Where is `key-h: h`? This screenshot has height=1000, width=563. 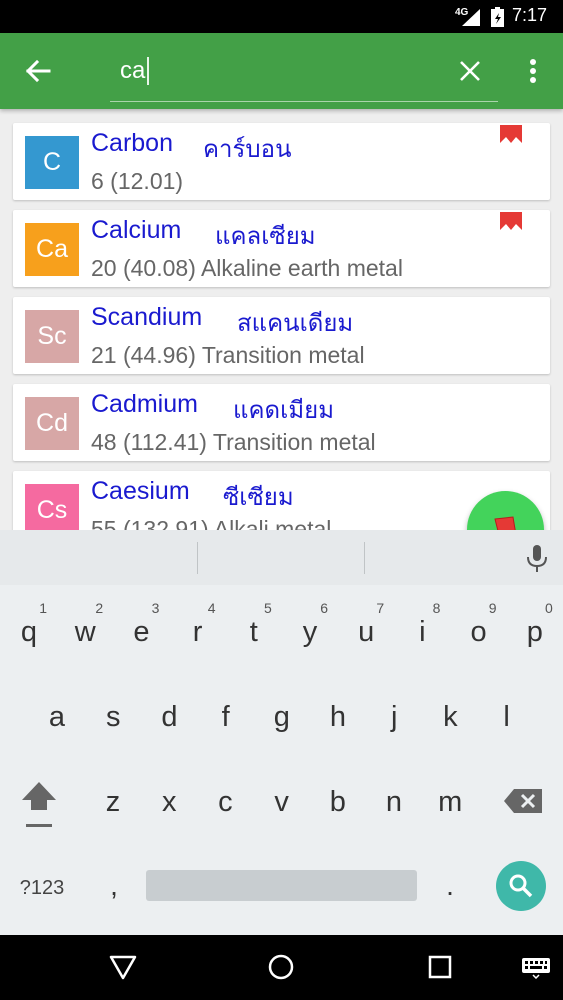 key-h: h is located at coordinates (338, 710).